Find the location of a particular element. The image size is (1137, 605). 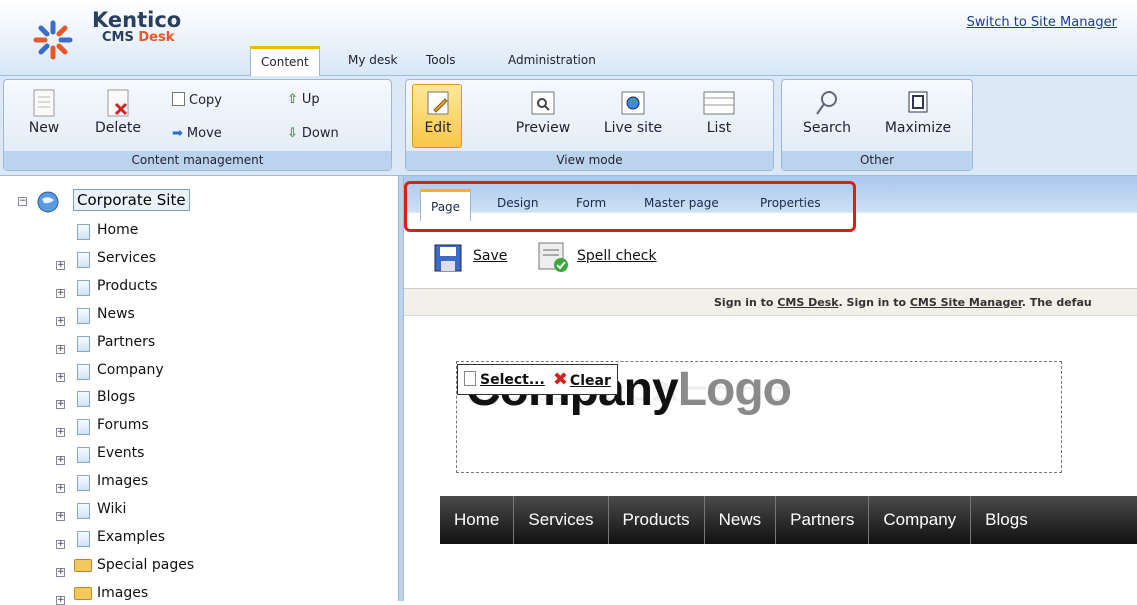

tree-node: Wiki is located at coordinates (111, 509).